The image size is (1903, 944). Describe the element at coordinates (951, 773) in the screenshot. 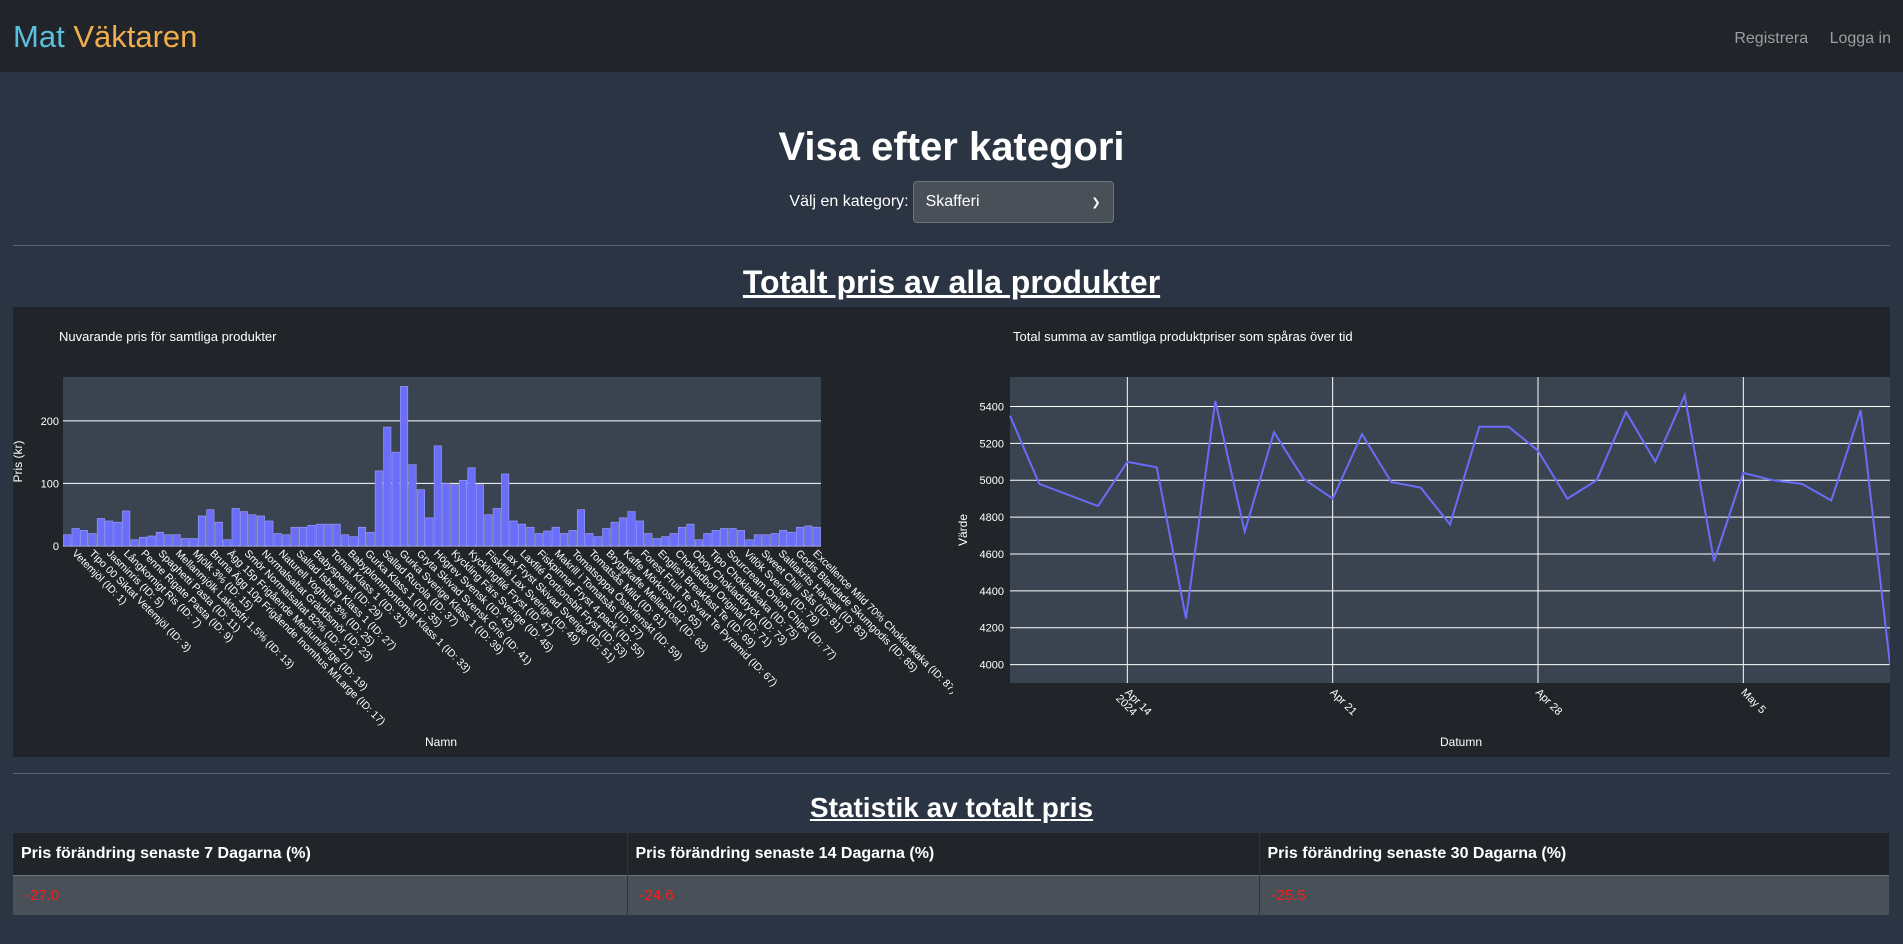

I see `divider` at that location.